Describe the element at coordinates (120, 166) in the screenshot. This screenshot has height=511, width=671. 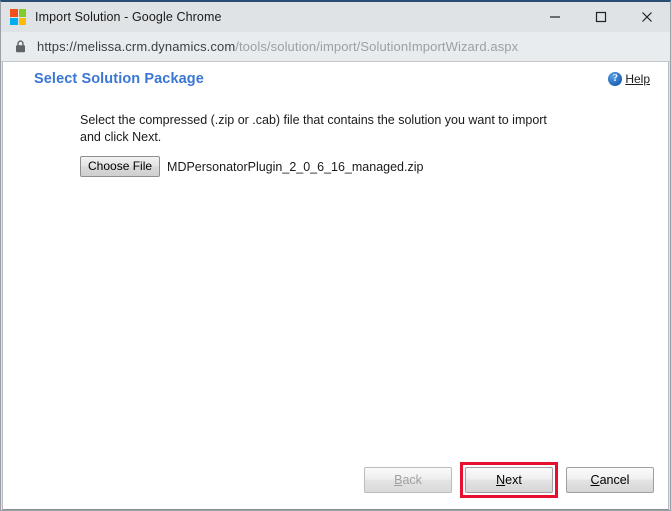
I see `choose-file-button: Choose File` at that location.